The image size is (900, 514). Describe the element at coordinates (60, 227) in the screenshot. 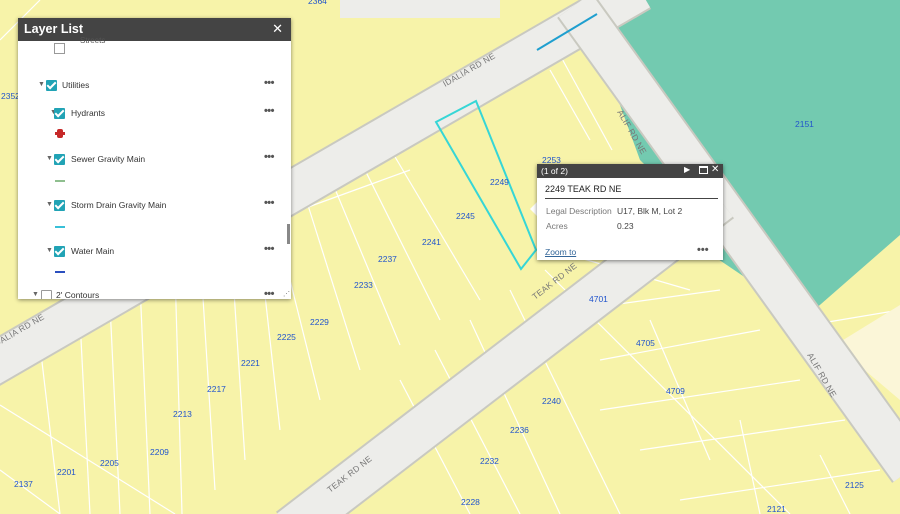

I see `storm-legend-line` at that location.